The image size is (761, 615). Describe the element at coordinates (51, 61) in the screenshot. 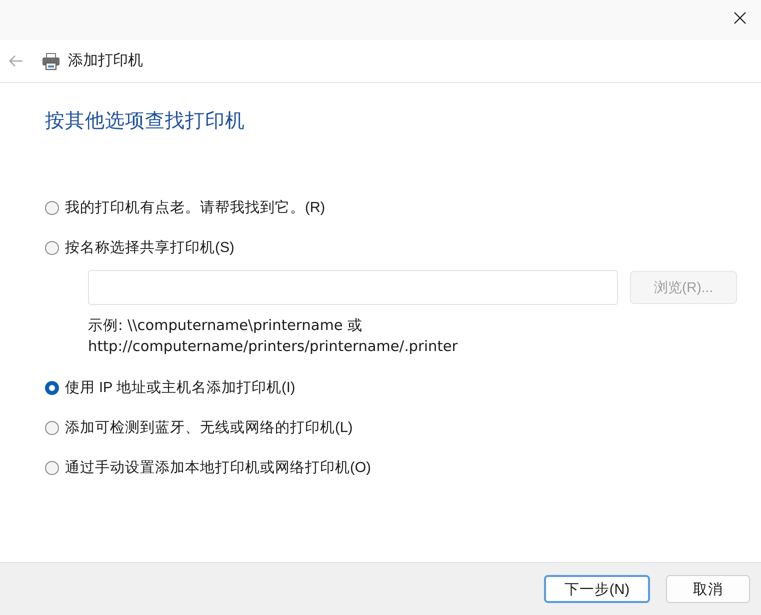

I see `printer-icon` at that location.